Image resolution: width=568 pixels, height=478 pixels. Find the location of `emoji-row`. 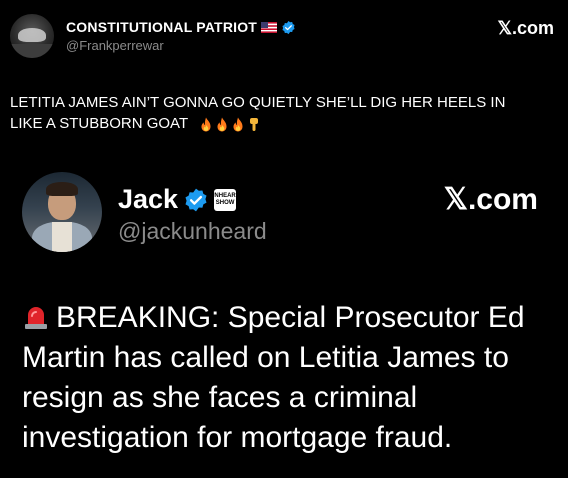

emoji-row is located at coordinates (230, 124).